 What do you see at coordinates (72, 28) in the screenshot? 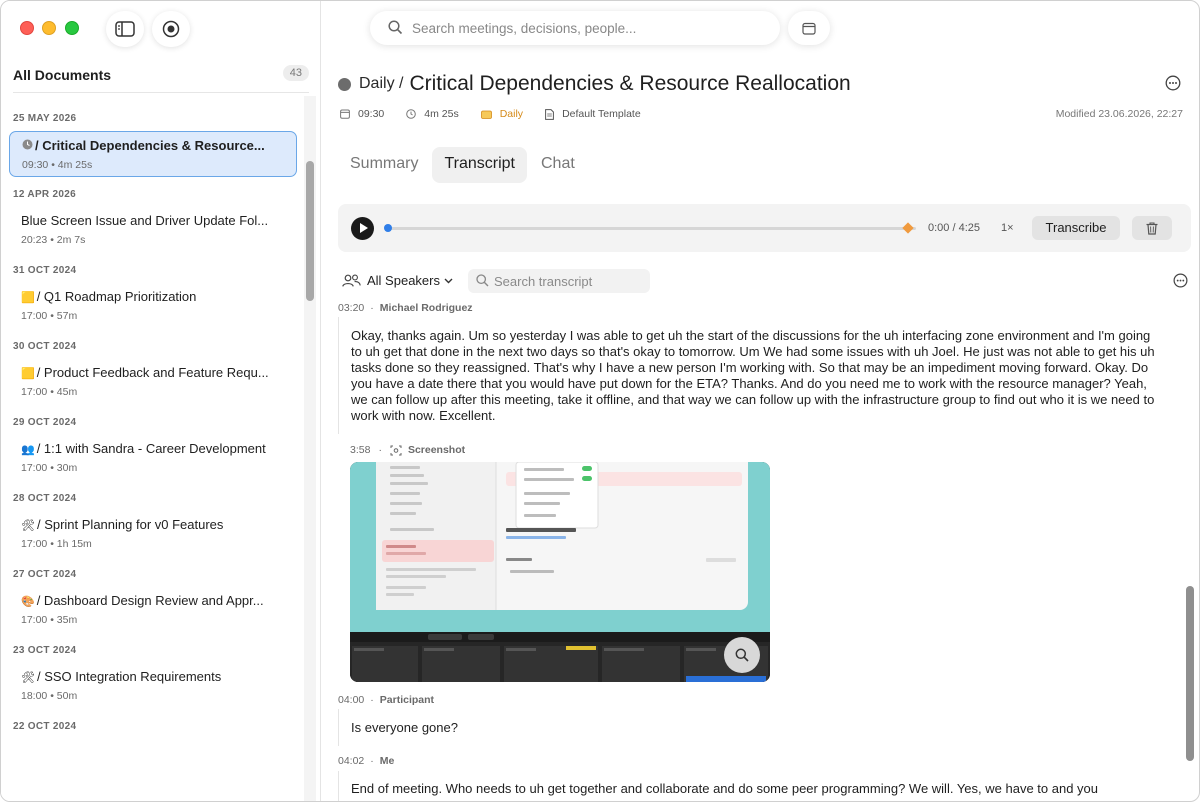
I see `zoom-window-button` at bounding box center [72, 28].